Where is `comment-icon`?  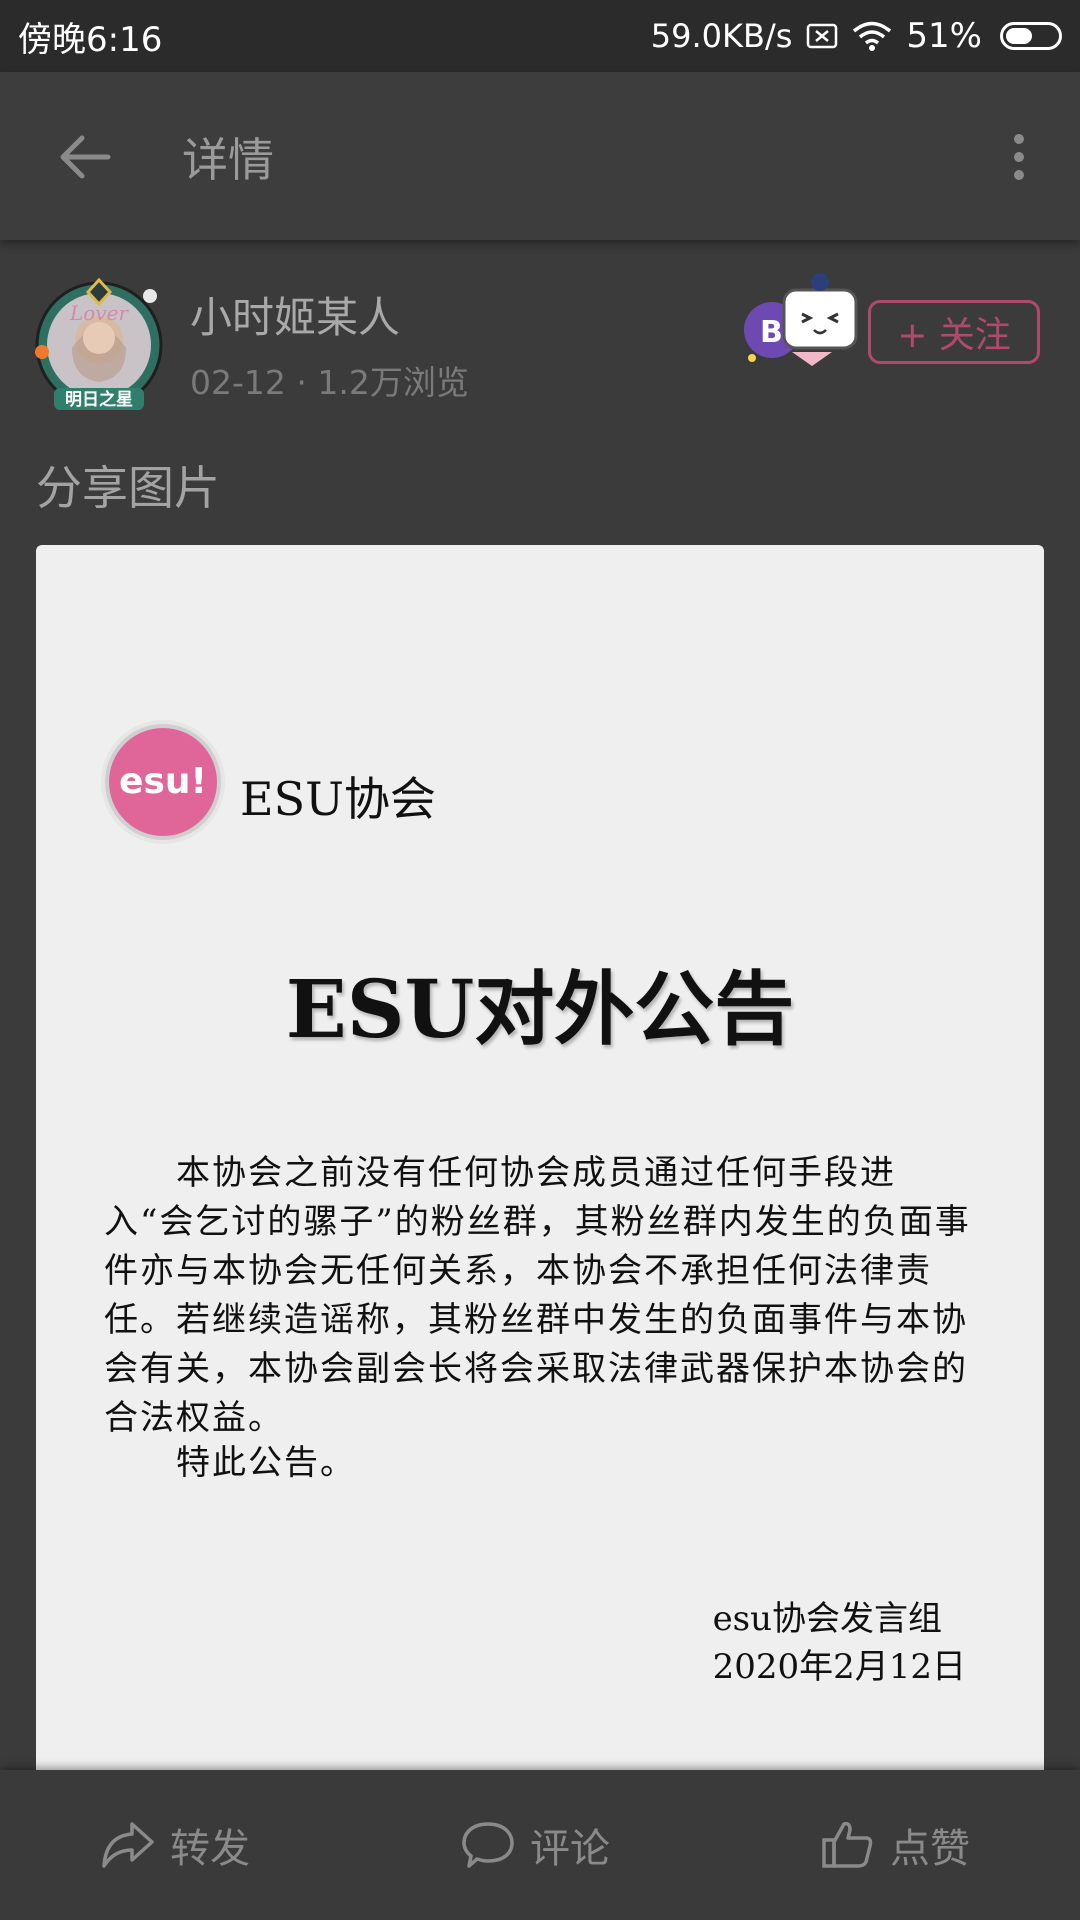
comment-icon is located at coordinates (488, 1845).